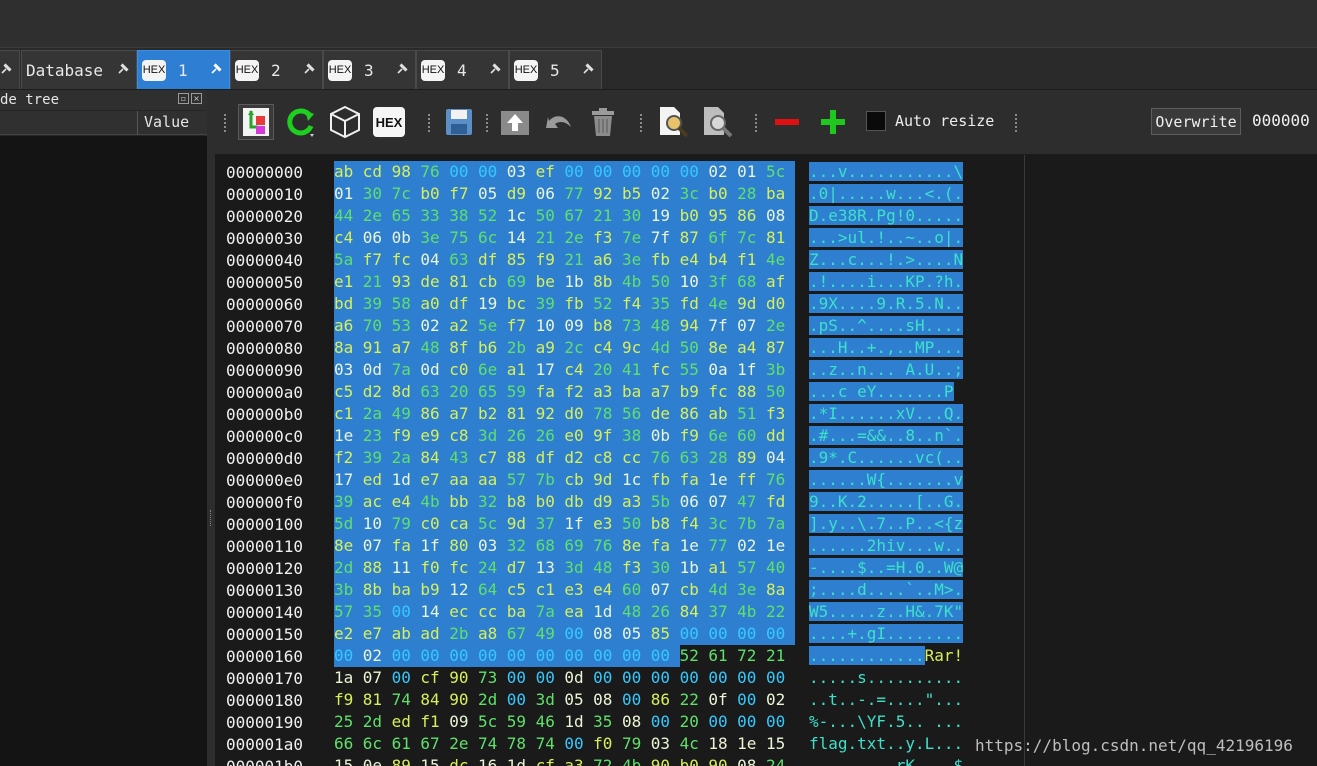 This screenshot has width=1317, height=766. Describe the element at coordinates (550, 282) in the screenshot. I see `hex-byte: be` at that location.